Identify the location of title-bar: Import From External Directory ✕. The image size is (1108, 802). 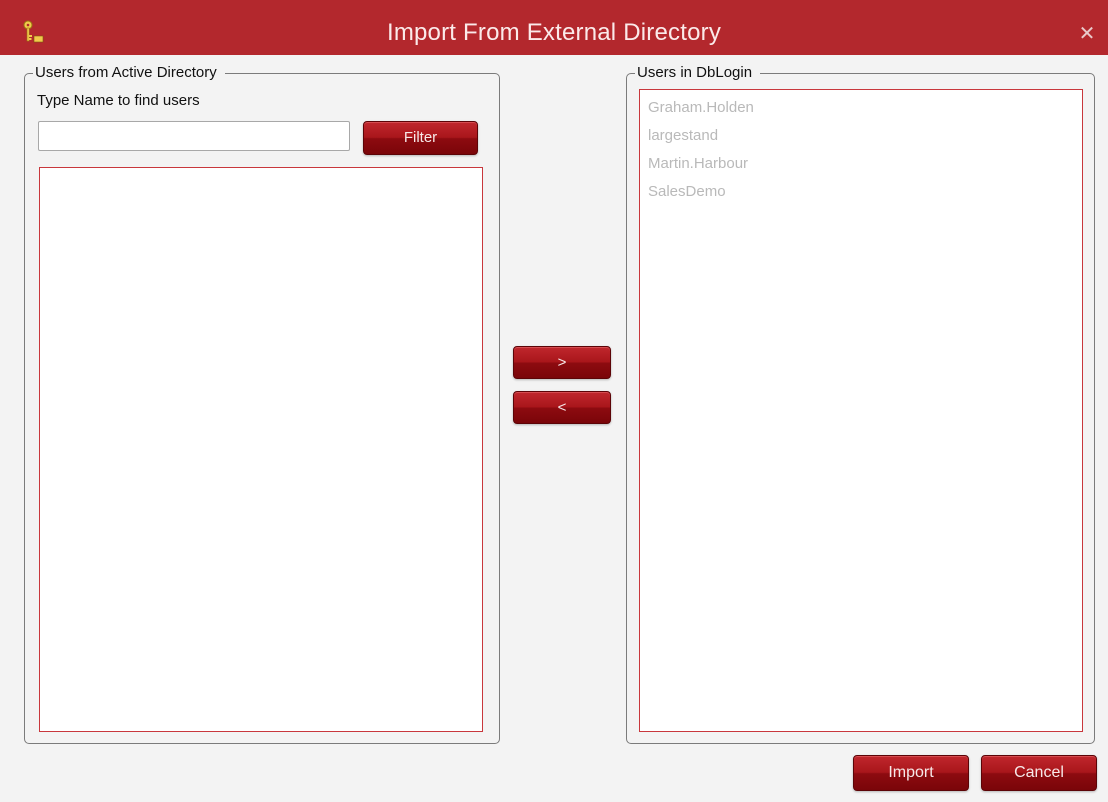
(554, 27).